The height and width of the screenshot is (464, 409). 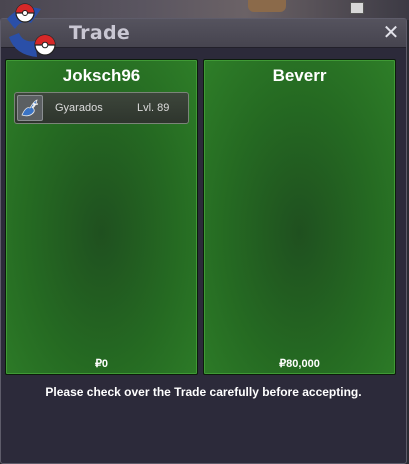 What do you see at coordinates (100, 33) in the screenshot?
I see `window-title: Trade` at bounding box center [100, 33].